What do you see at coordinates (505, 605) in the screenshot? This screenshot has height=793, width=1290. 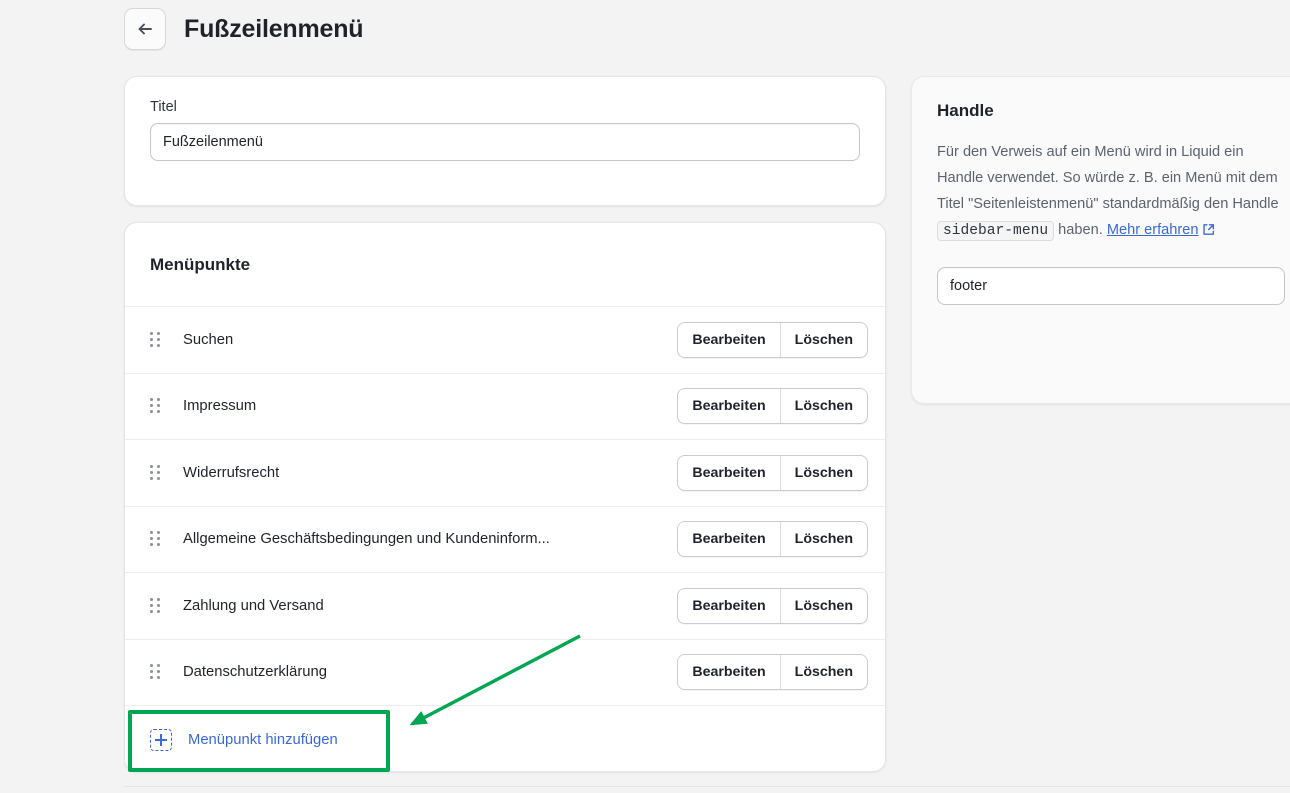 I see `table-row: Zahlung und Versand Bearbeiten Löschen` at bounding box center [505, 605].